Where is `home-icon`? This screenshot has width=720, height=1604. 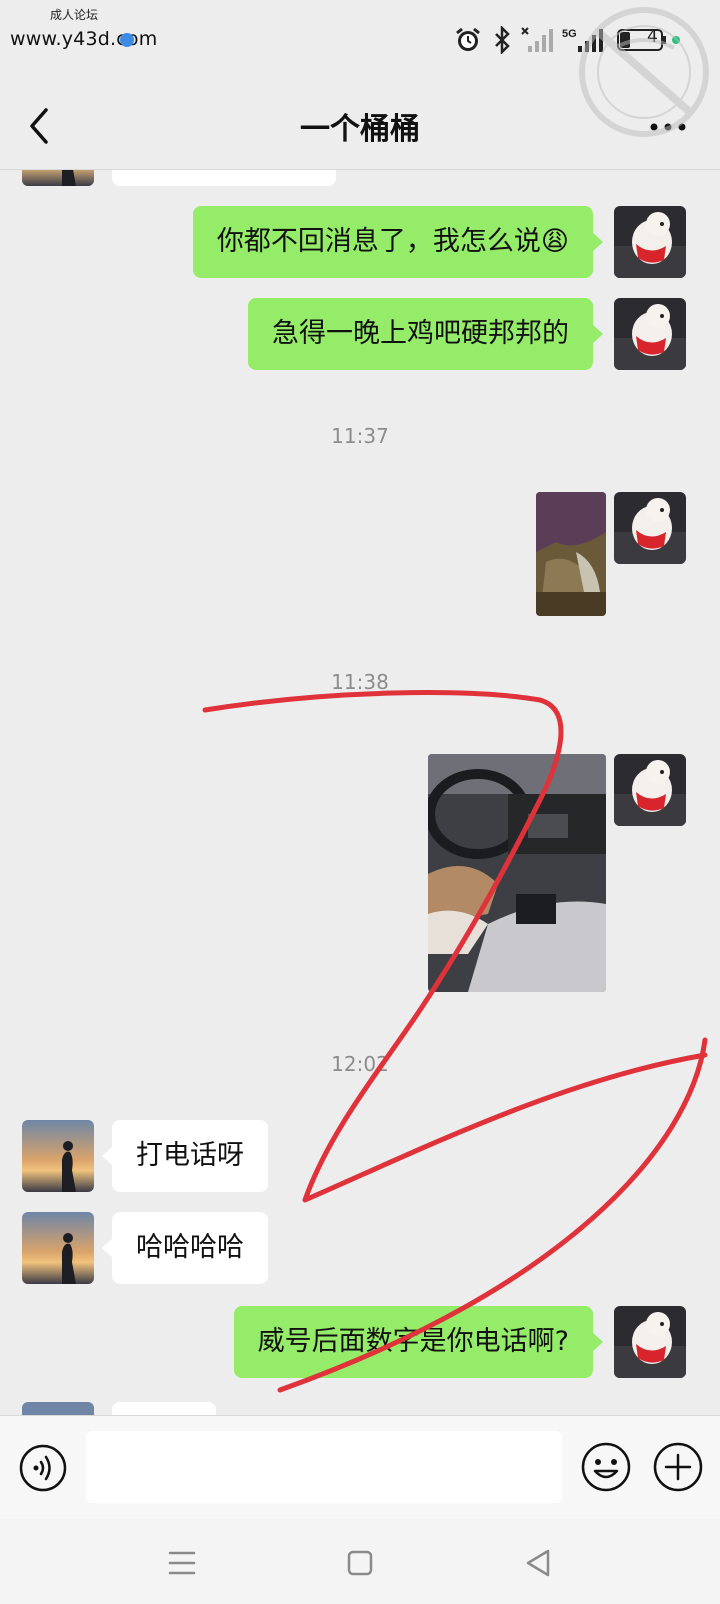
home-icon is located at coordinates (360, 1563).